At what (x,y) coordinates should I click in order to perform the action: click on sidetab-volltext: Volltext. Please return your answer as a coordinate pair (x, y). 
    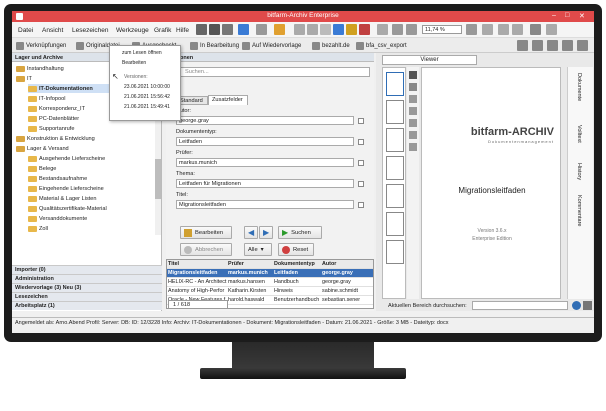
    Looking at the image, I should click on (579, 134).